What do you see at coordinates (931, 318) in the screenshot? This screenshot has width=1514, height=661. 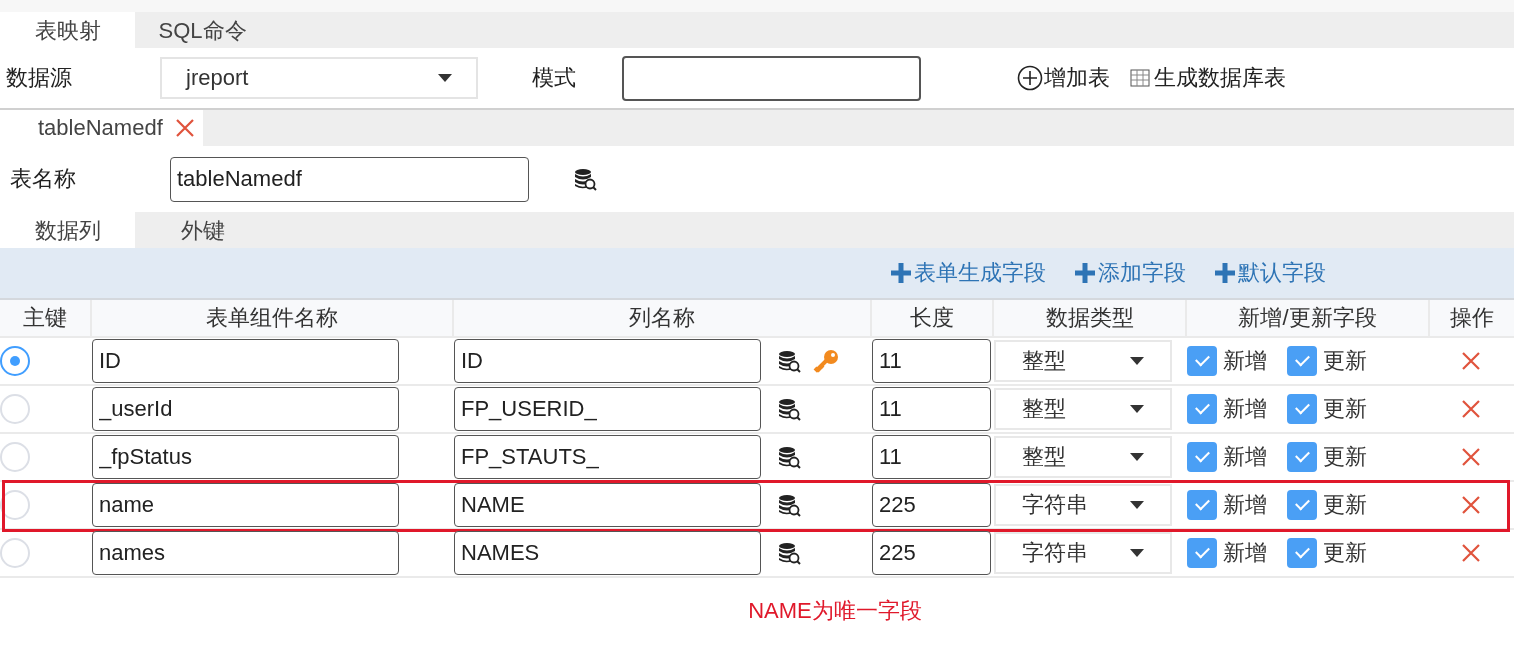 I see `column-header: 长度` at bounding box center [931, 318].